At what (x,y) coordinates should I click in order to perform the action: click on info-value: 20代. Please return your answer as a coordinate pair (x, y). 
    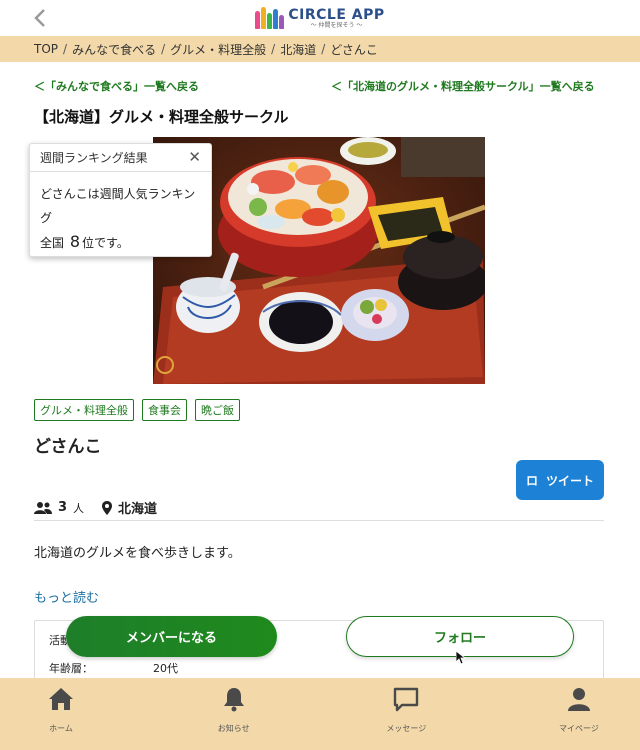
    Looking at the image, I should click on (165, 668).